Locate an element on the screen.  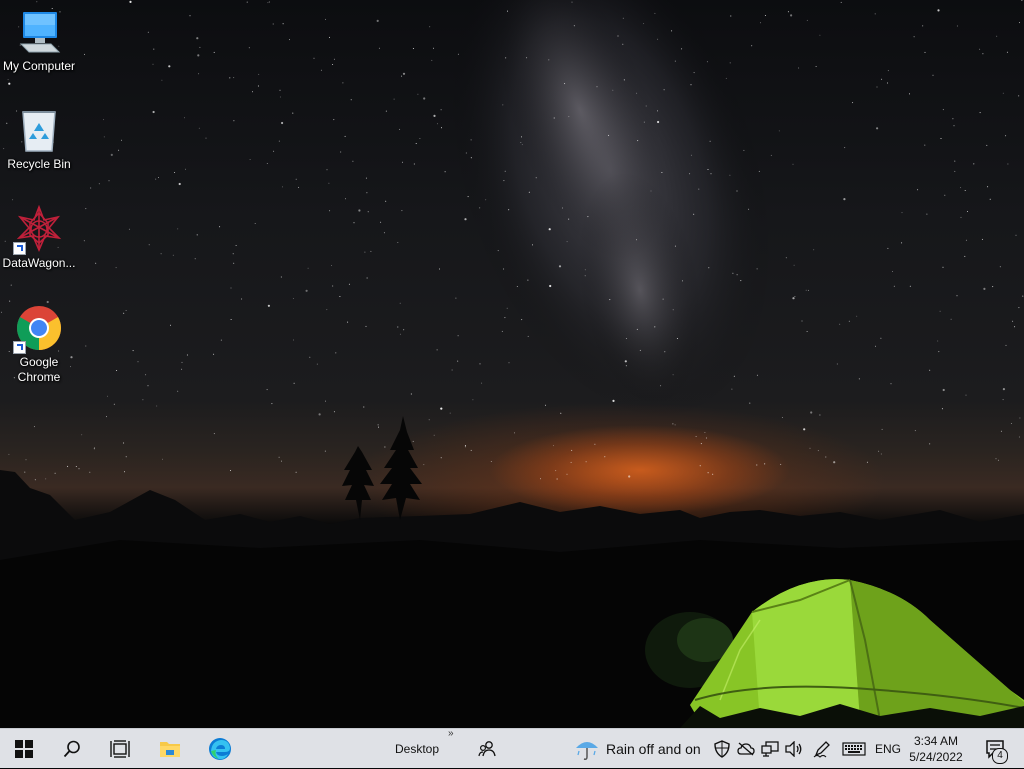
computer-icon is located at coordinates (39, 32).